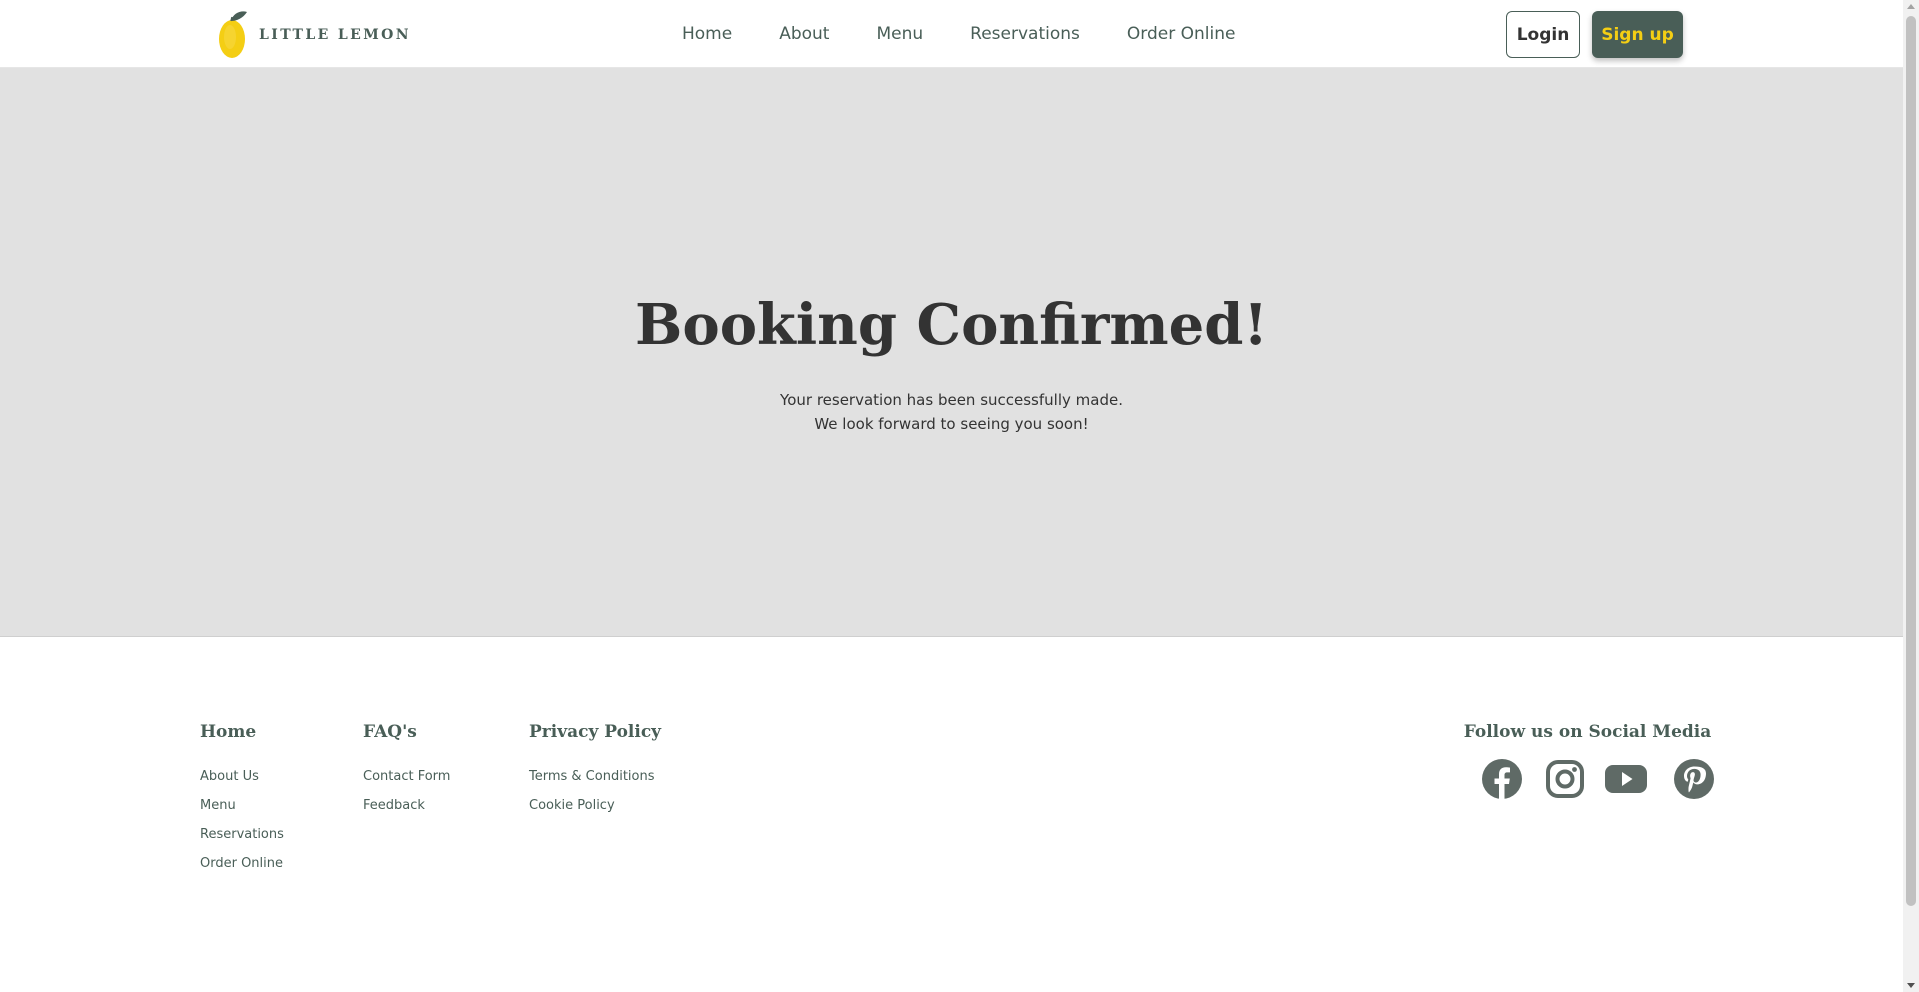  What do you see at coordinates (707, 34) in the screenshot?
I see `nav-home: Home` at bounding box center [707, 34].